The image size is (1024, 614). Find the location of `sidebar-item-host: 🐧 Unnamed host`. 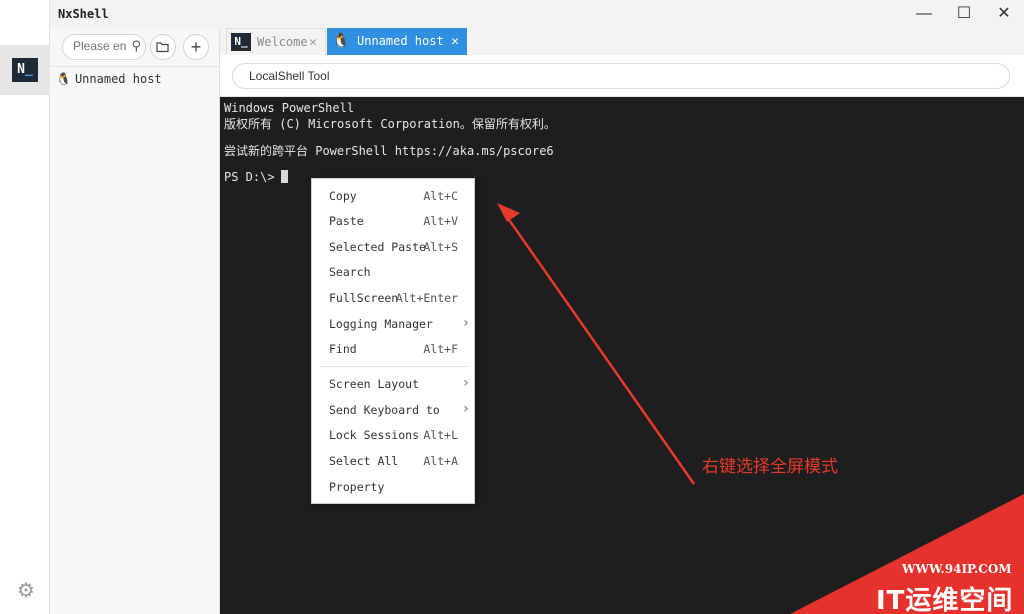

sidebar-item-host: 🐧 Unnamed host is located at coordinates (109, 79).